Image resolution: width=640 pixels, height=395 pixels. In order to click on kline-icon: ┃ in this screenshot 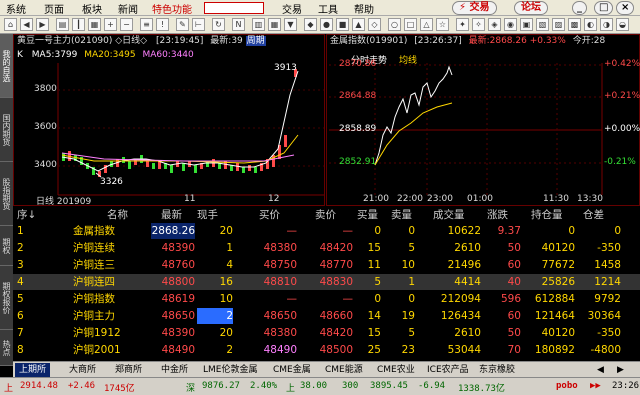, I will do `click(78, 24)`.